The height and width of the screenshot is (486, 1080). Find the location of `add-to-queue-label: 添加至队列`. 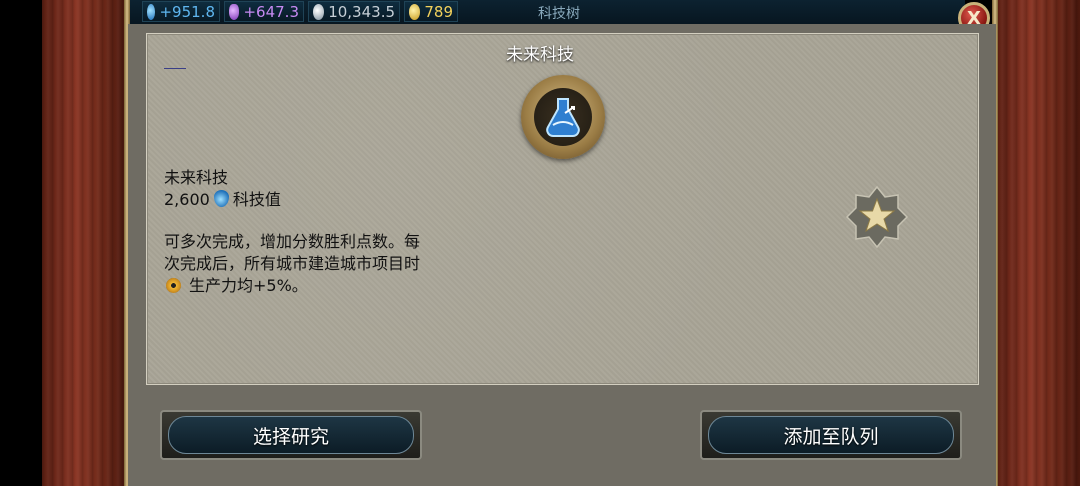

add-to-queue-label: 添加至队列 is located at coordinates (831, 435).